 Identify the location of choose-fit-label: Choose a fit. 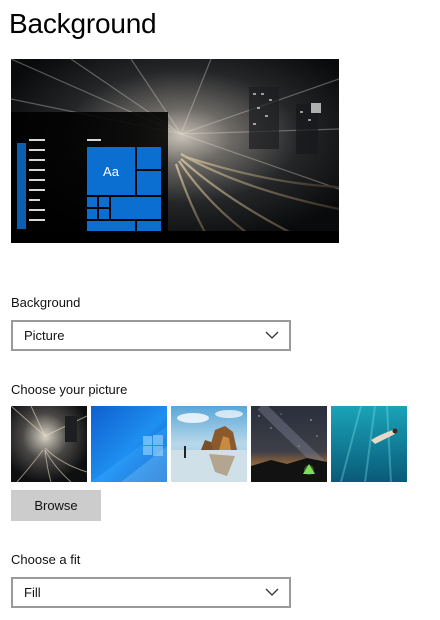
(46, 559).